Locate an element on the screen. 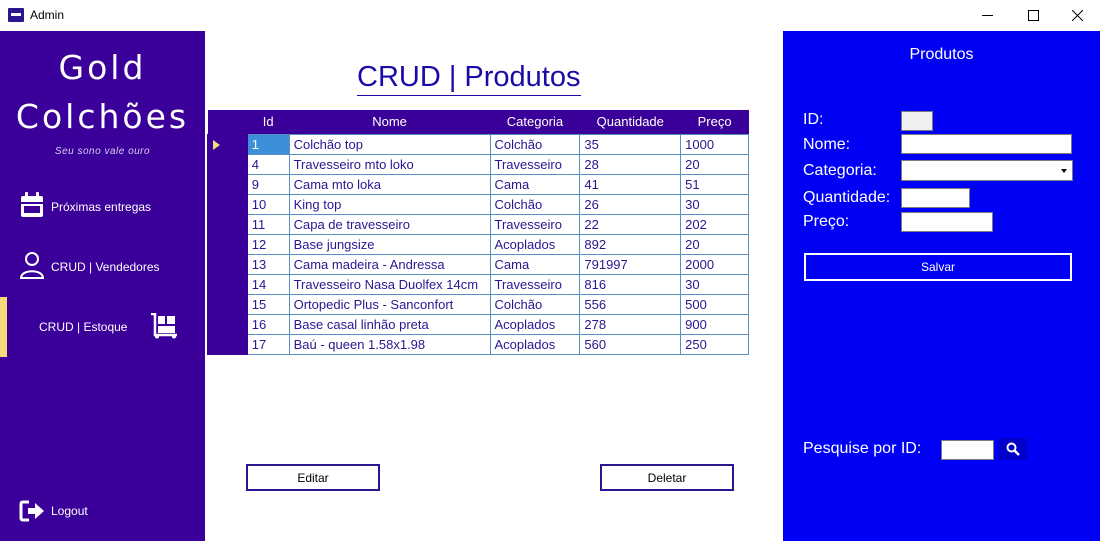 The height and width of the screenshot is (541, 1100). table-row: 10 King top Colchão 26 30 is located at coordinates (478, 204).